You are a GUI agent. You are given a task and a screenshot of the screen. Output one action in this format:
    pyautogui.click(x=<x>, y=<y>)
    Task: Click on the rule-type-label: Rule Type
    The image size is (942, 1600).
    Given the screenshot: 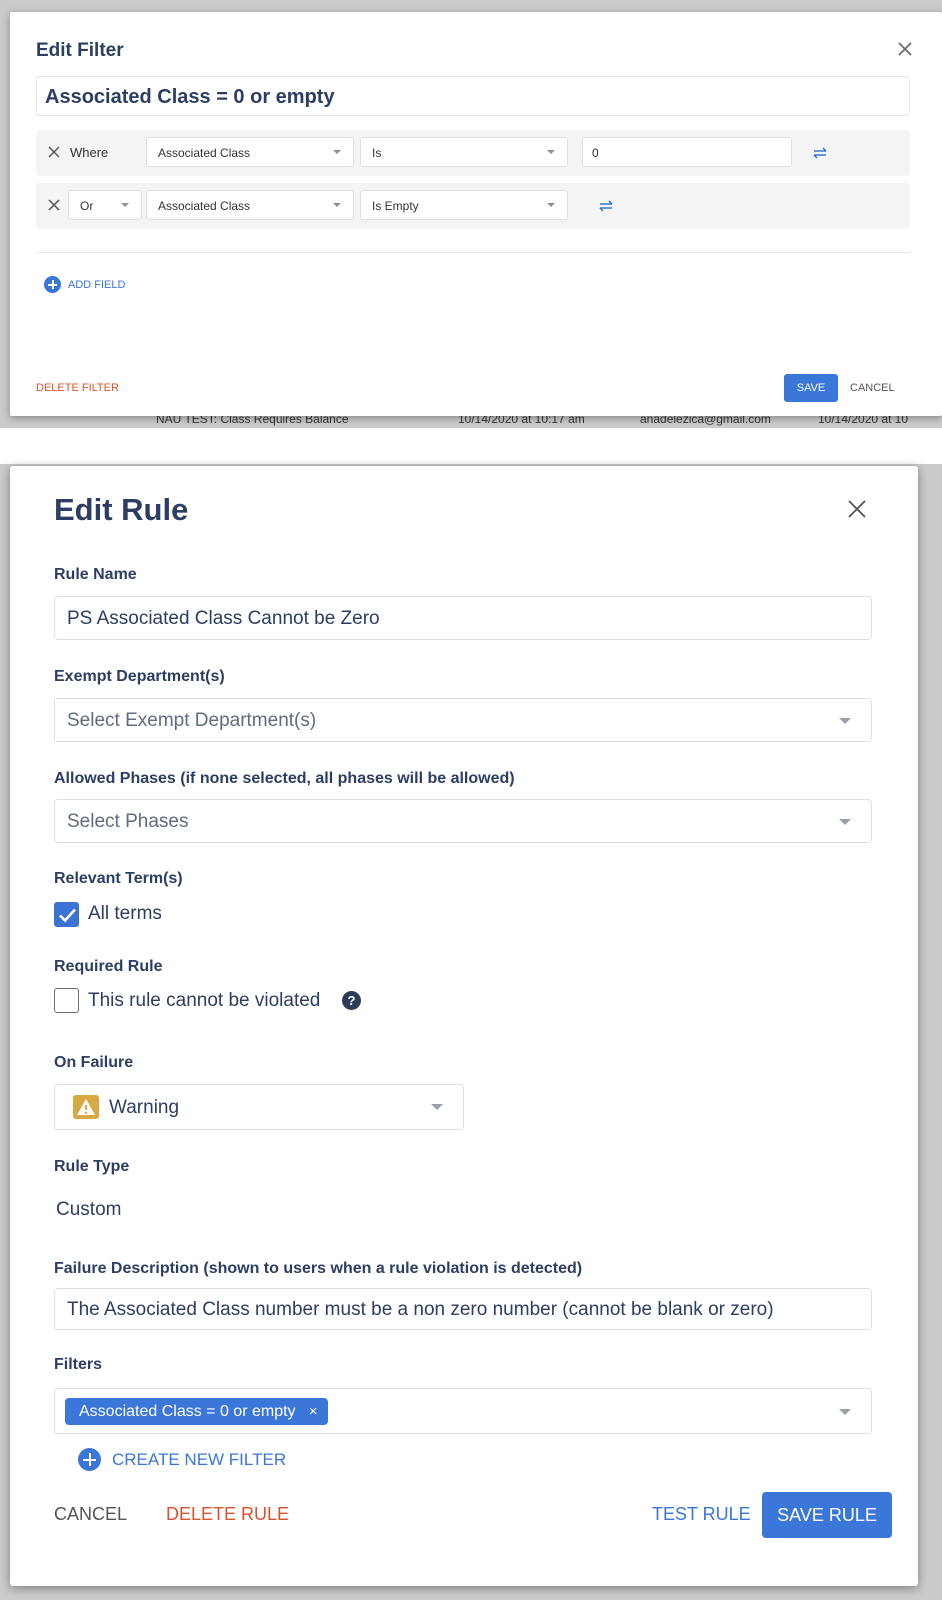 What is the action you would take?
    pyautogui.click(x=92, y=1166)
    